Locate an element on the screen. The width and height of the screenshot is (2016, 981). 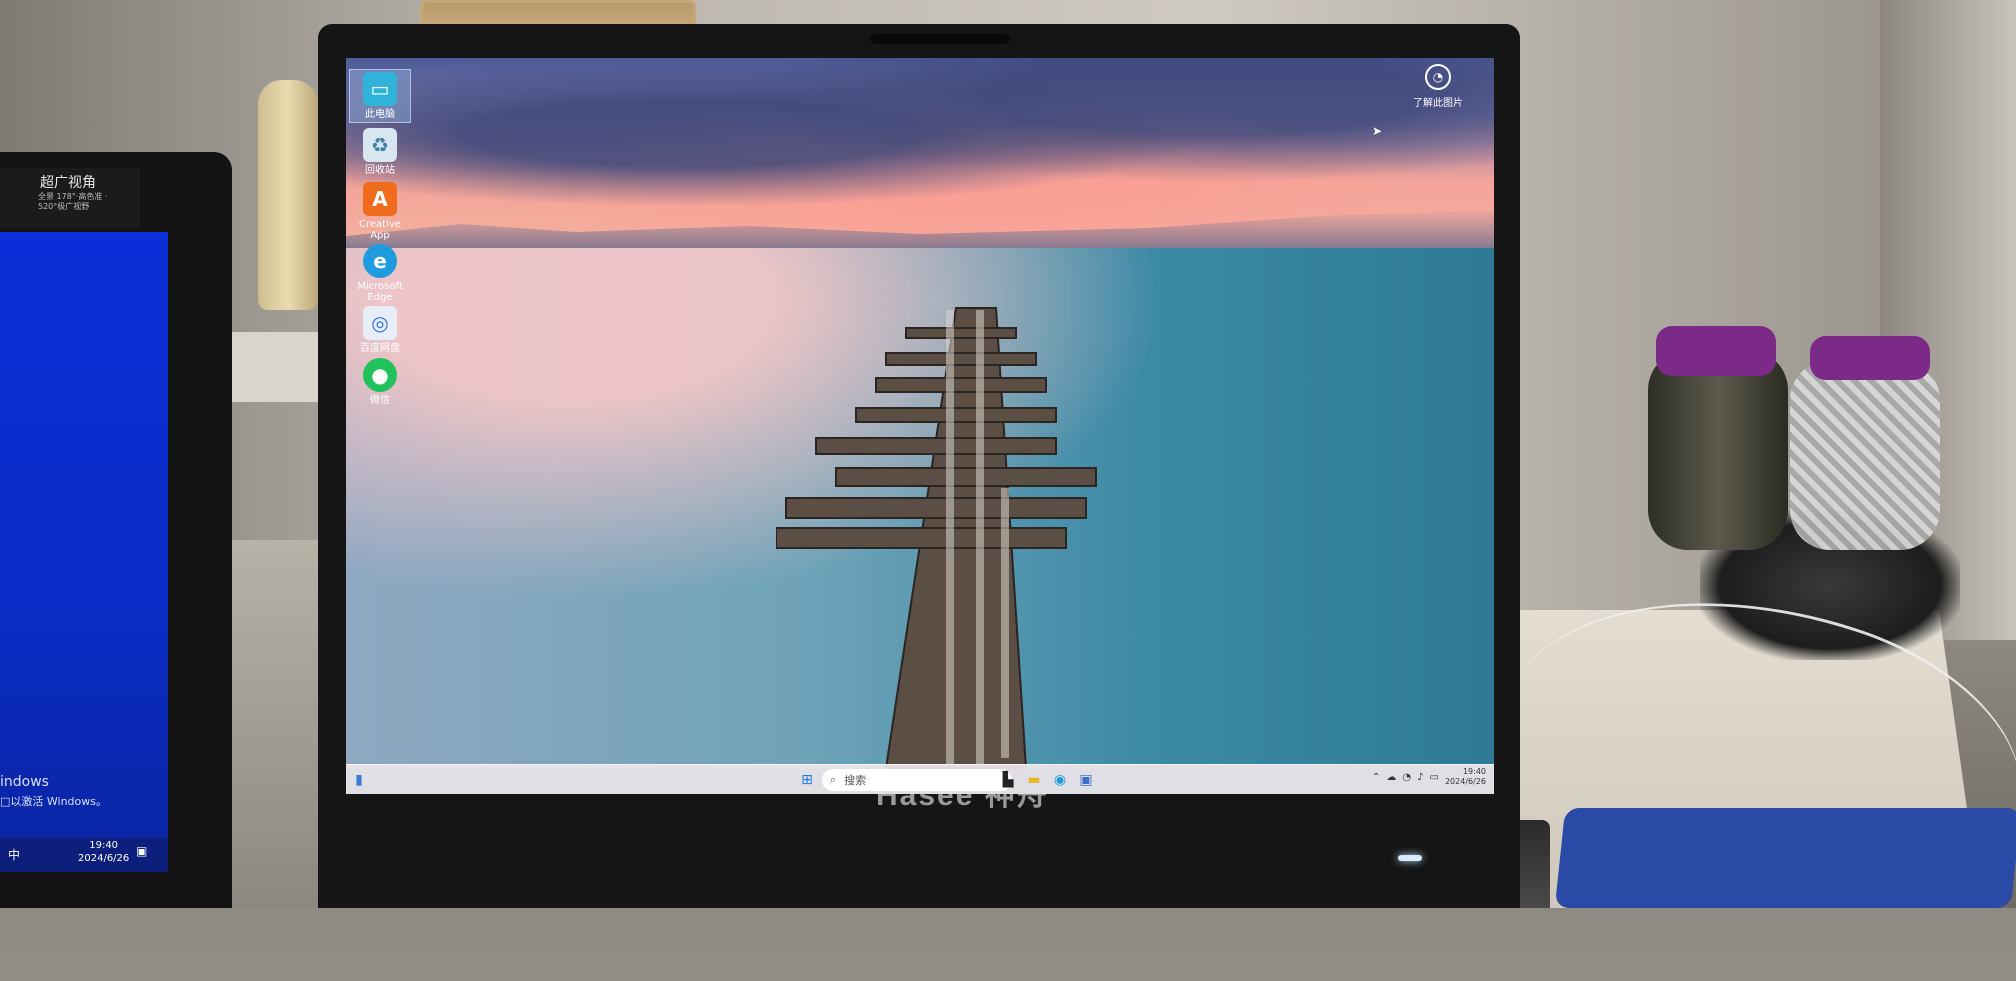
battery-icon: ▭ is located at coordinates (1434, 777).